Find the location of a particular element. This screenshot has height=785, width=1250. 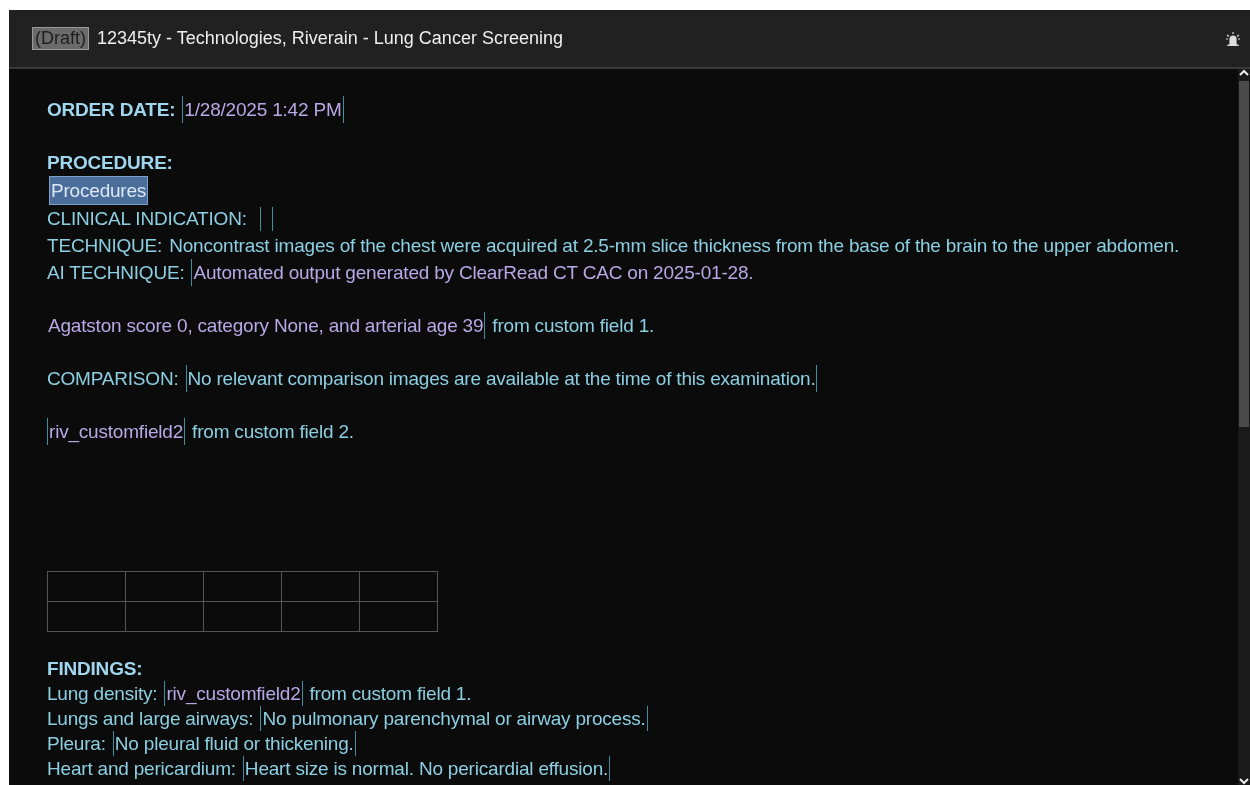

field-label: Pleura: is located at coordinates (76, 744).